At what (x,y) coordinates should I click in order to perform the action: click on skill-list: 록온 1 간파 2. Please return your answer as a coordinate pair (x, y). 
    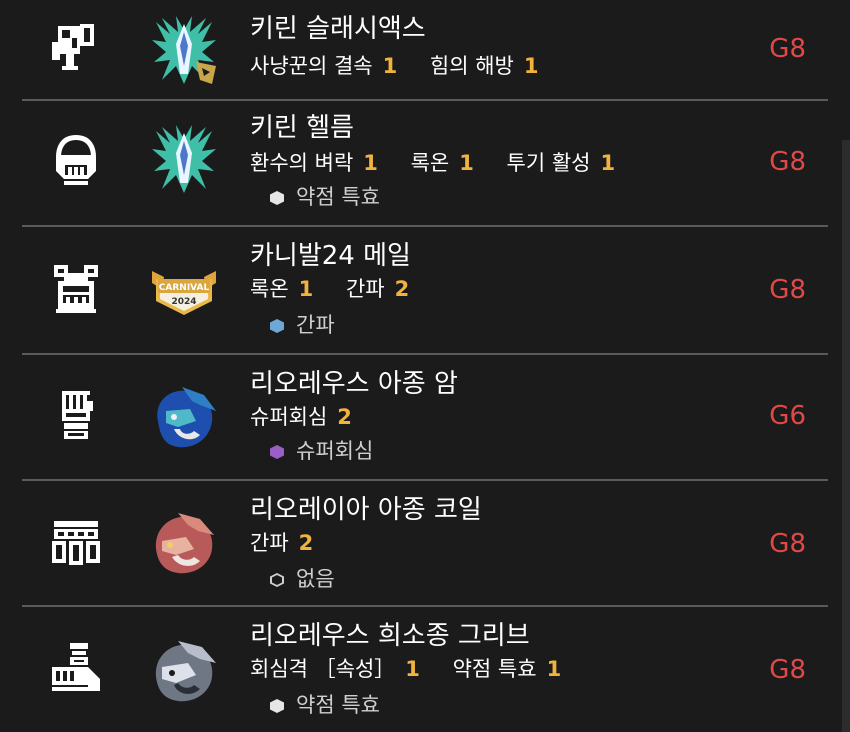
    Looking at the image, I should click on (342, 289).